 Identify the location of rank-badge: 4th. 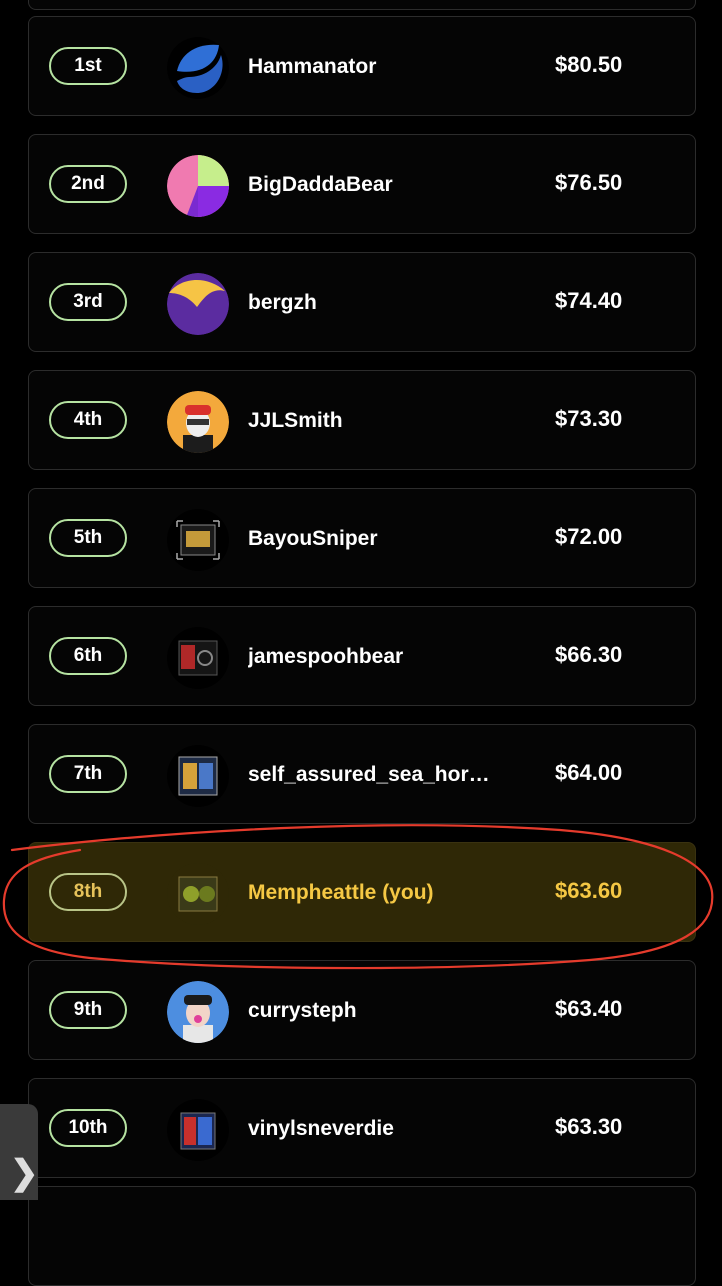
(88, 420).